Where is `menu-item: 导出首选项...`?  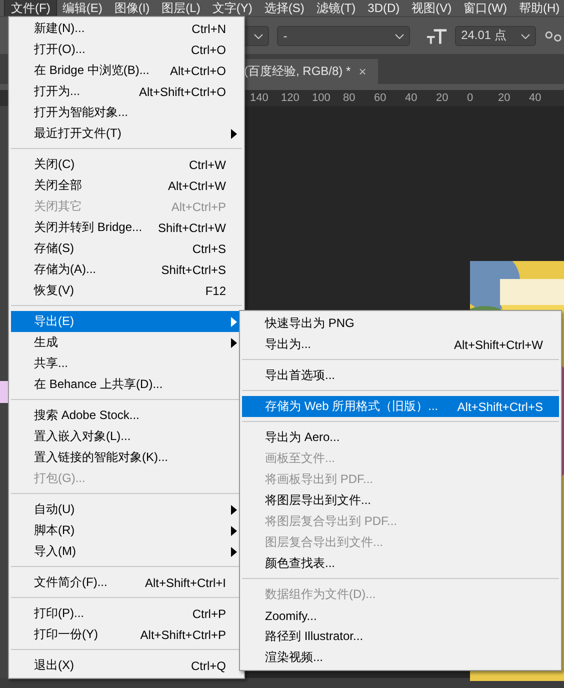
menu-item: 导出首选项... is located at coordinates (400, 375).